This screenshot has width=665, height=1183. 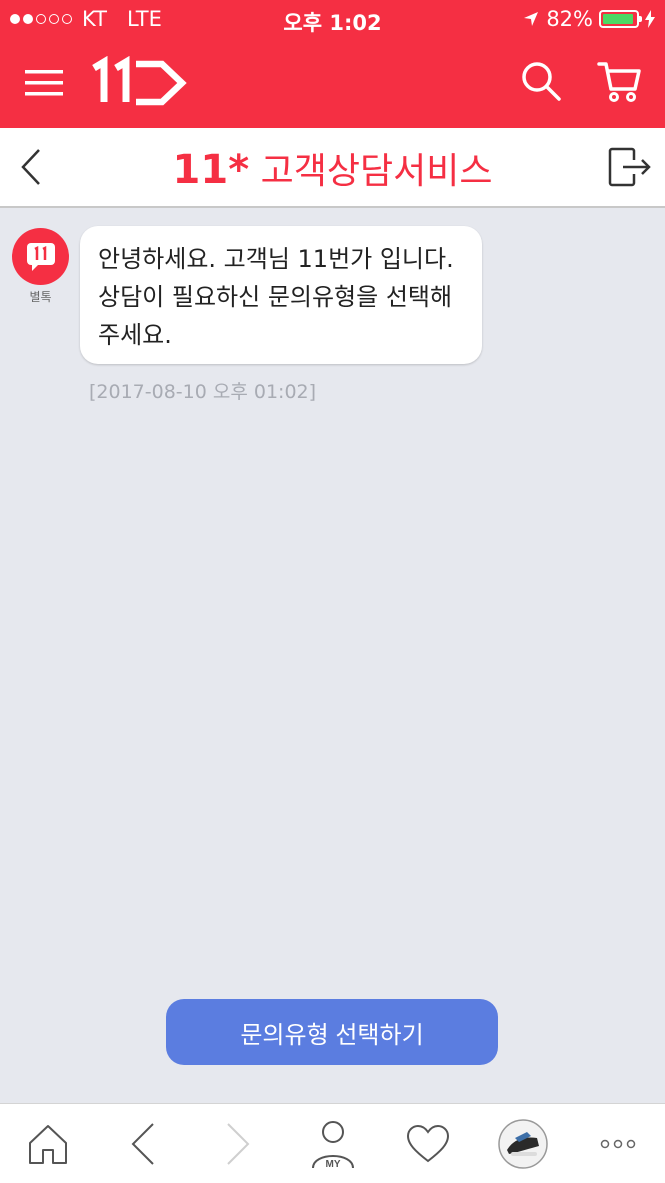 What do you see at coordinates (531, 19) in the screenshot?
I see `location-arrow-icon` at bounding box center [531, 19].